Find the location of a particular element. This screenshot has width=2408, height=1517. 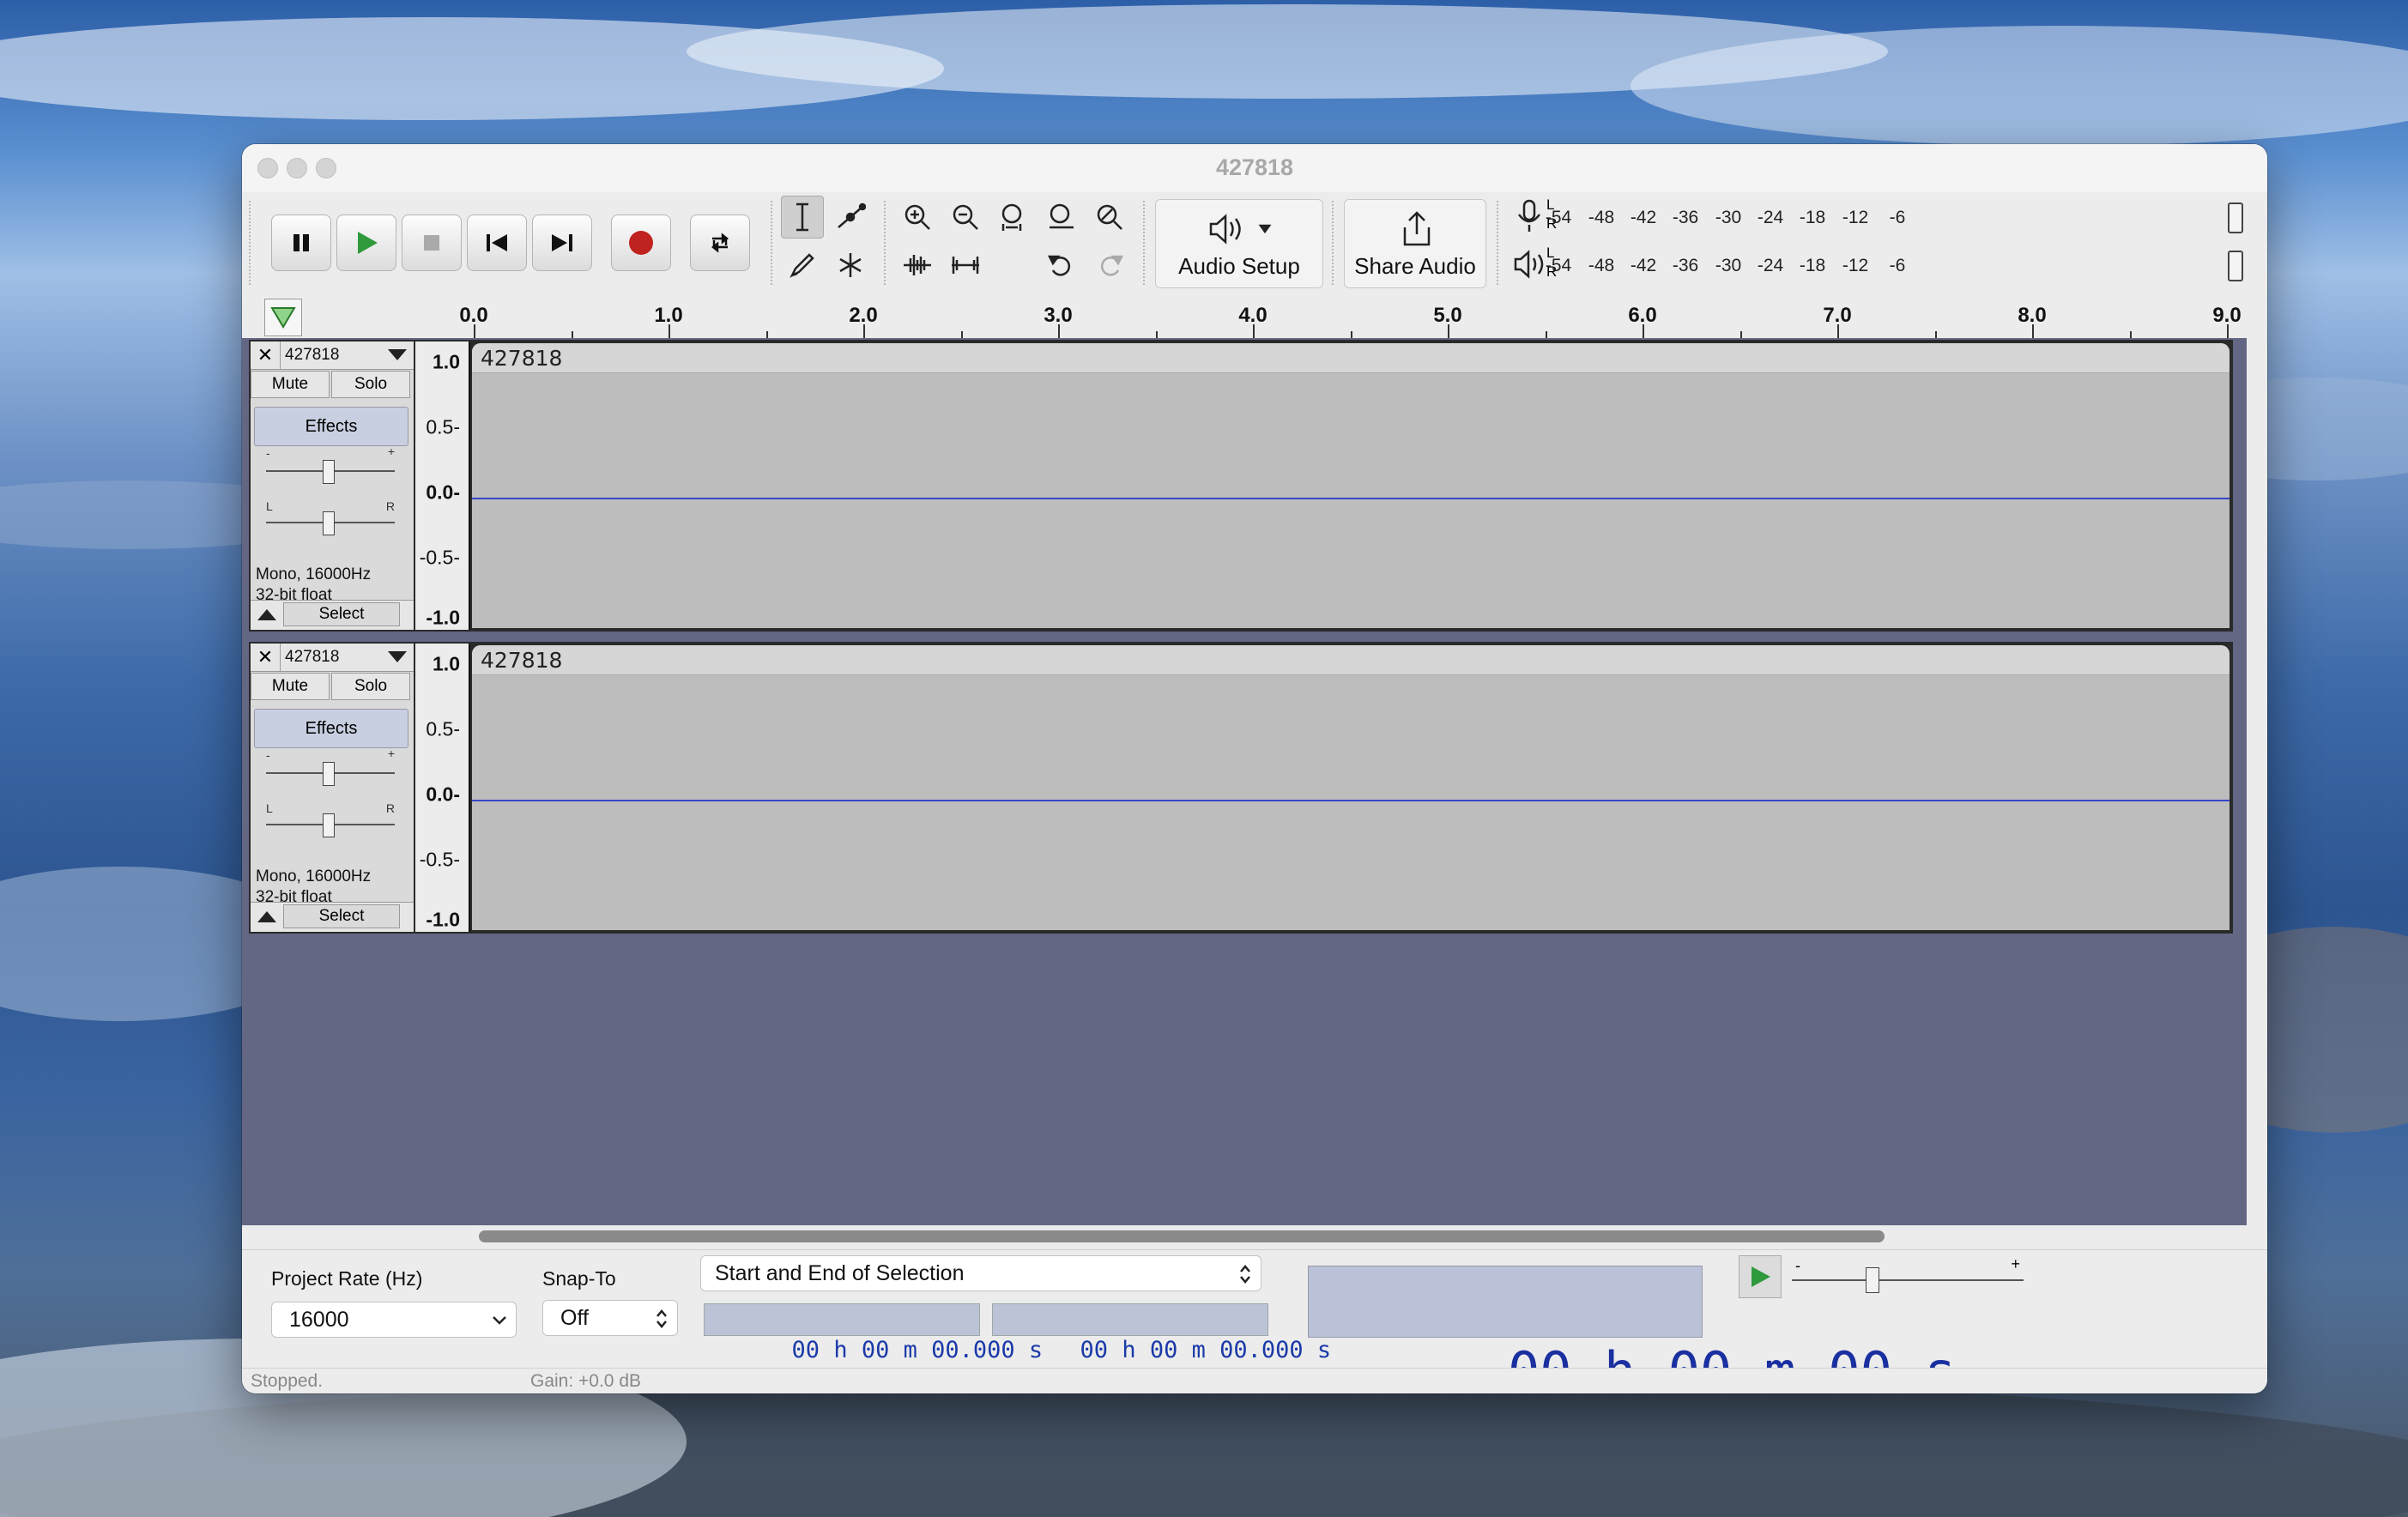

amp-tick: 0.5- is located at coordinates (443, 426).